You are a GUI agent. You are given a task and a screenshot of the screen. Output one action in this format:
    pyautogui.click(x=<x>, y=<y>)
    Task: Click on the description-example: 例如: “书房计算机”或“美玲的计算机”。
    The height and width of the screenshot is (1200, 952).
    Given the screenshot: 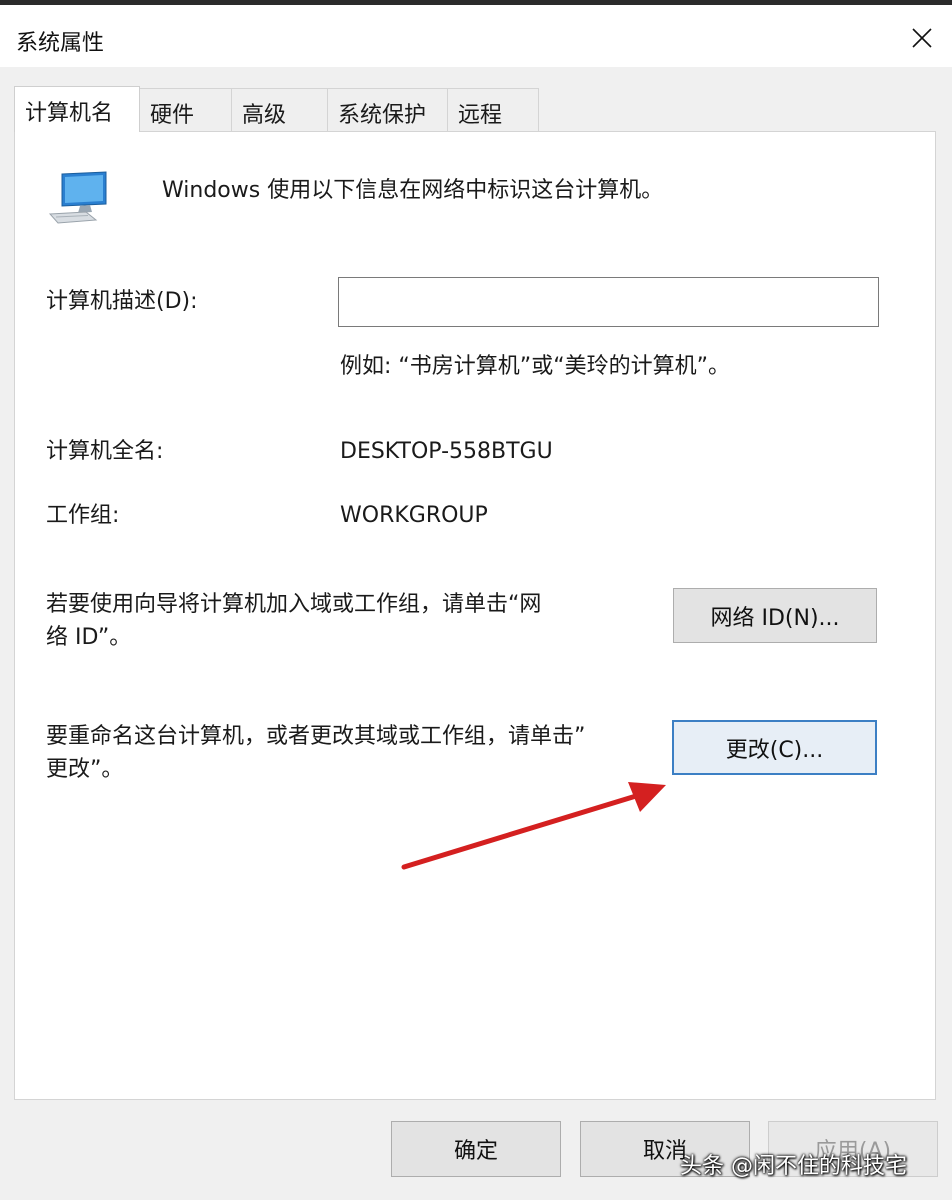 What is the action you would take?
    pyautogui.click(x=535, y=366)
    